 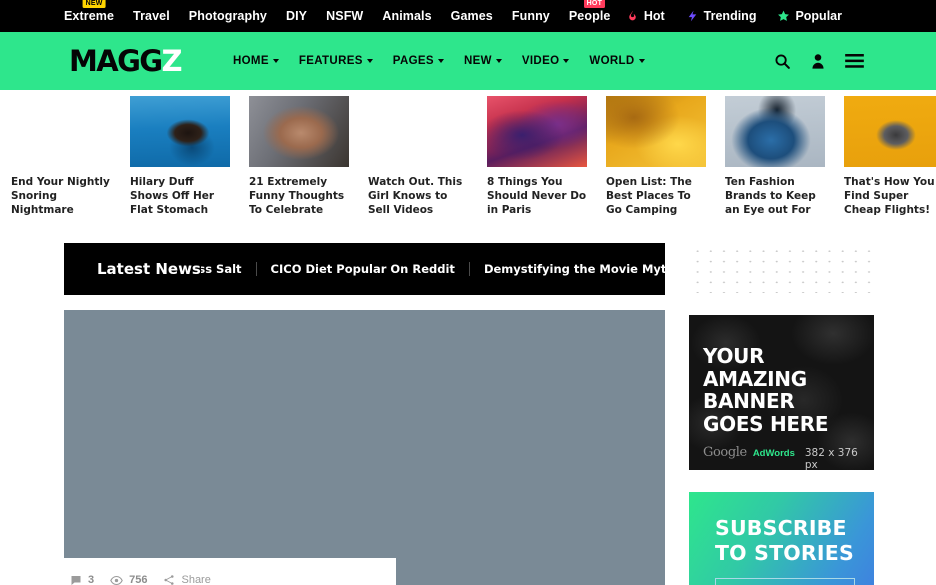 I want to click on adwords-label: AdWords, so click(x=773, y=453).